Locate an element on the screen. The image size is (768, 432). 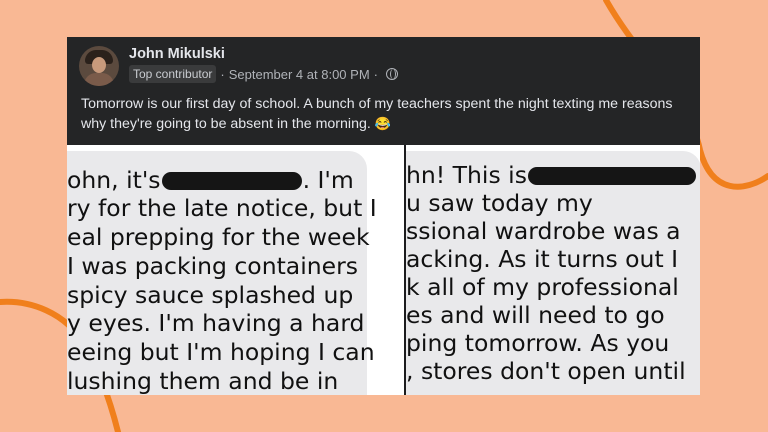
message-line: es and will need to go is located at coordinates (535, 315).